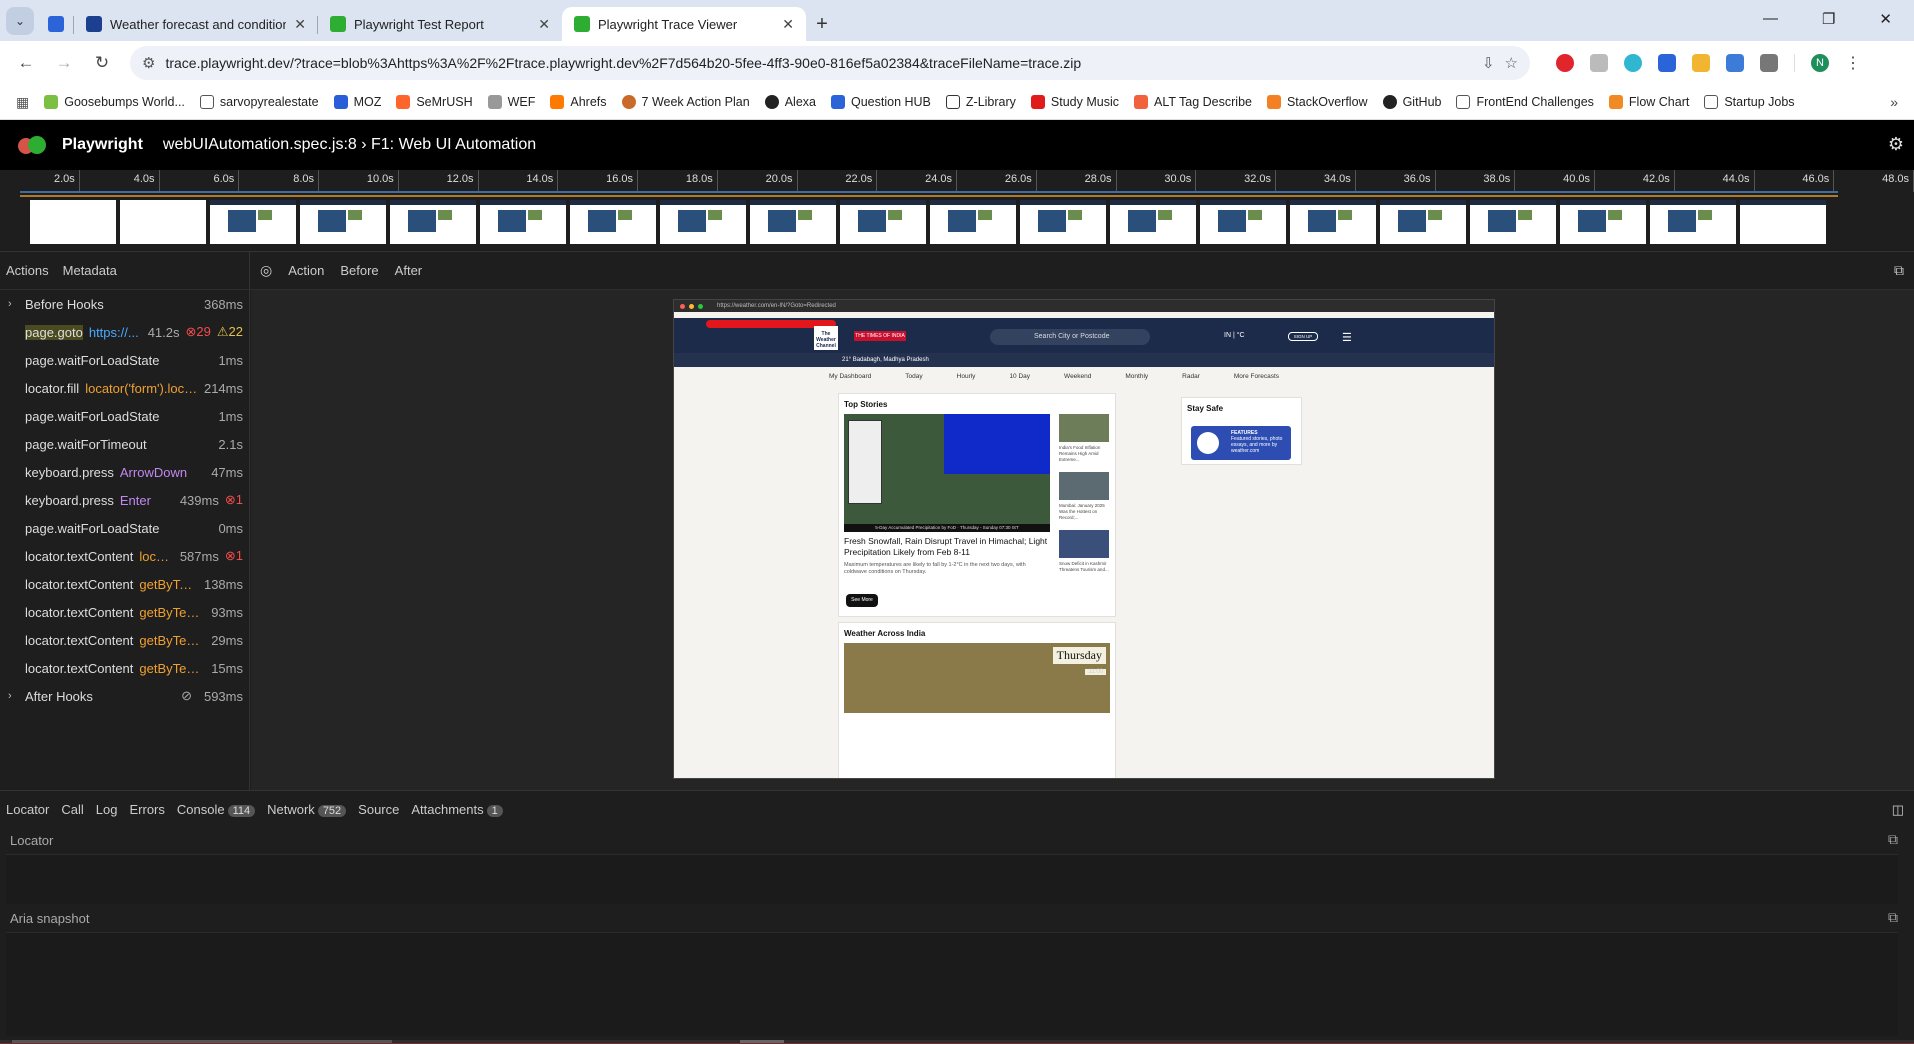 The image size is (1914, 1044). Describe the element at coordinates (408, 270) in the screenshot. I see `tab-after: After` at that location.